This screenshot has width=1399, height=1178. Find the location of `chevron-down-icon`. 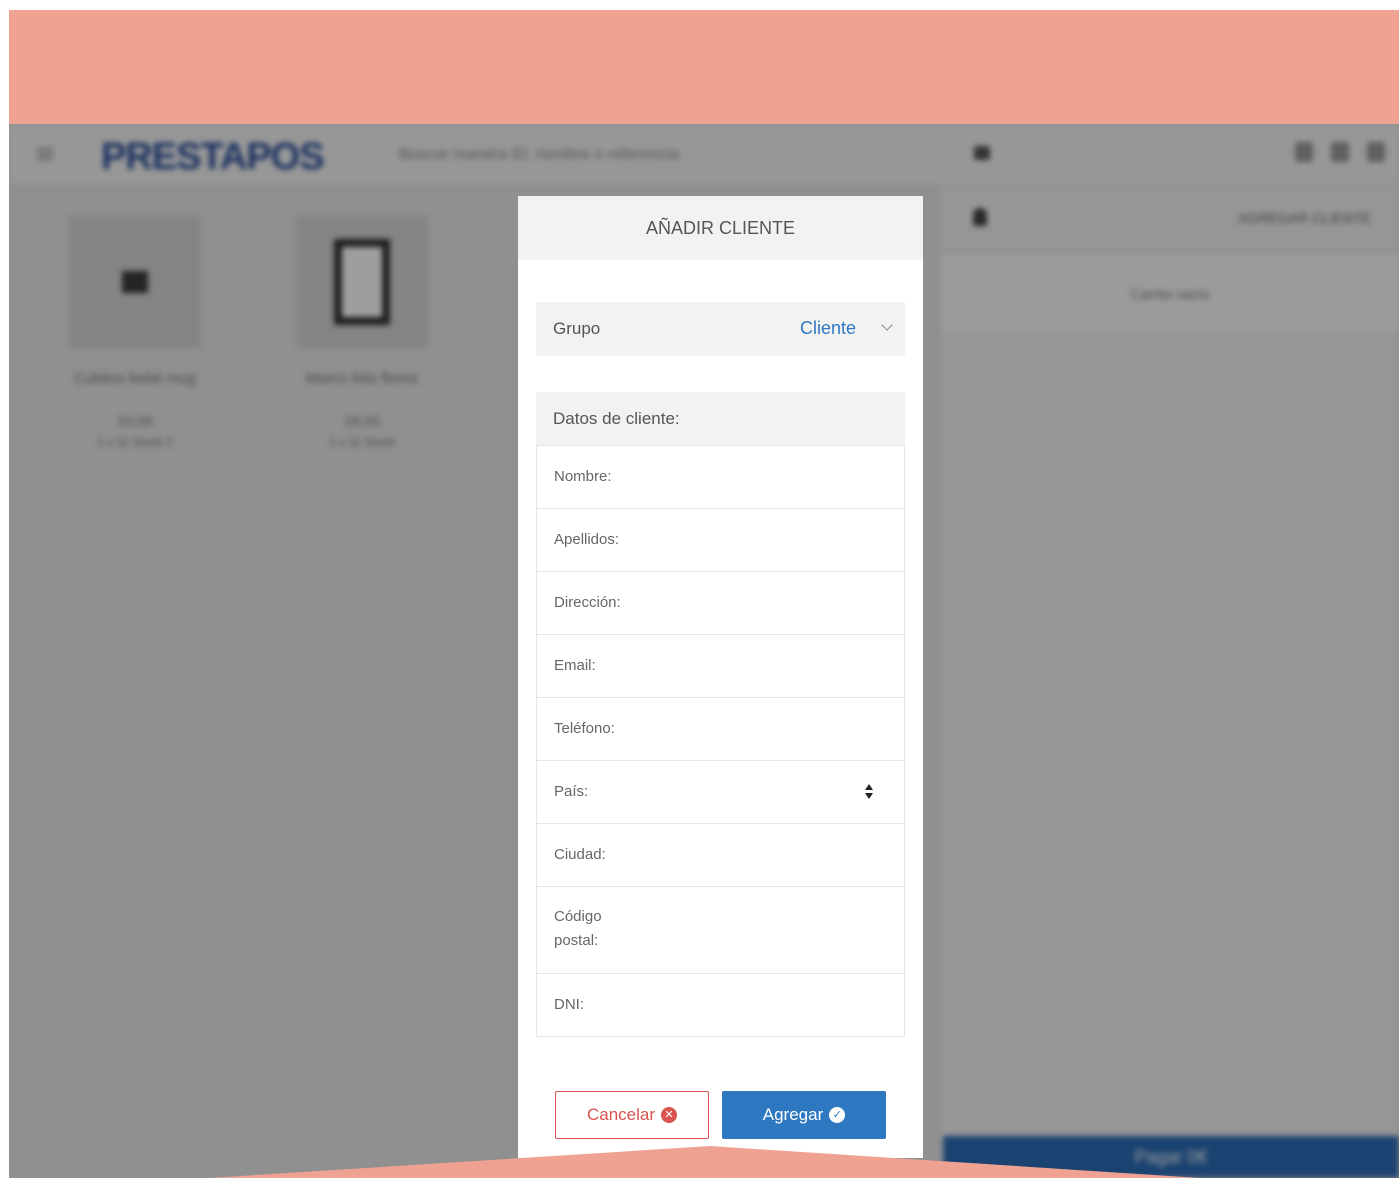

chevron-down-icon is located at coordinates (887, 325).